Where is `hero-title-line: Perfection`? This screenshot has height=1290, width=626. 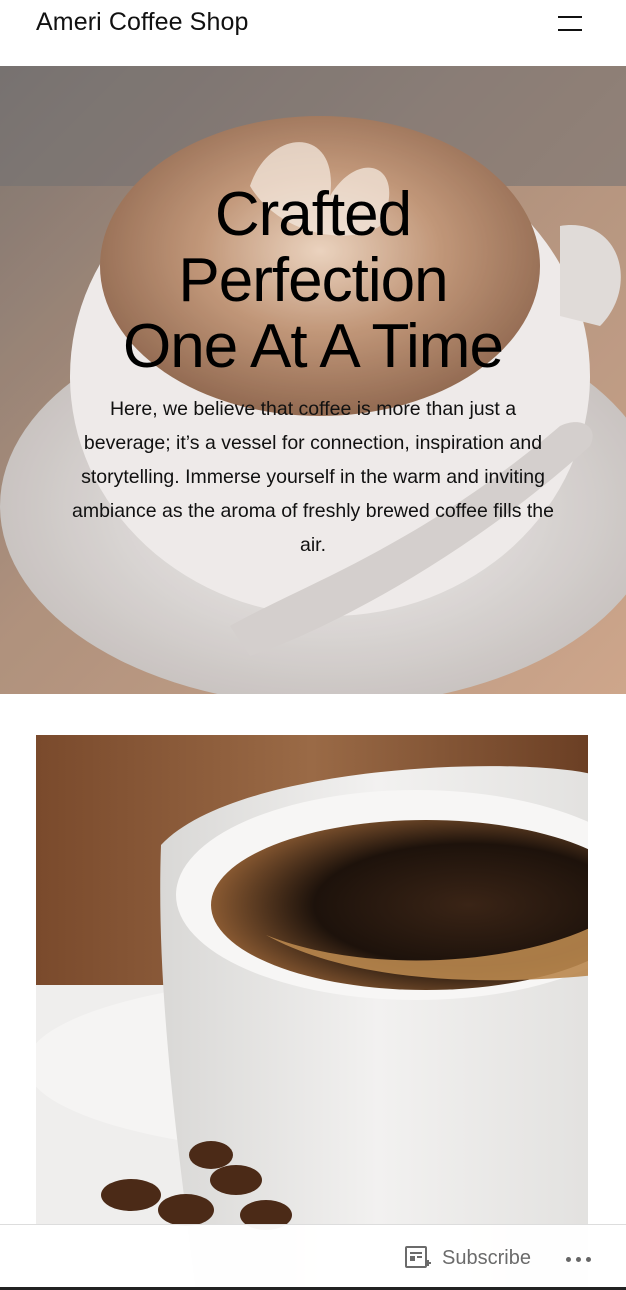
hero-title-line: Perfection is located at coordinates (313, 280).